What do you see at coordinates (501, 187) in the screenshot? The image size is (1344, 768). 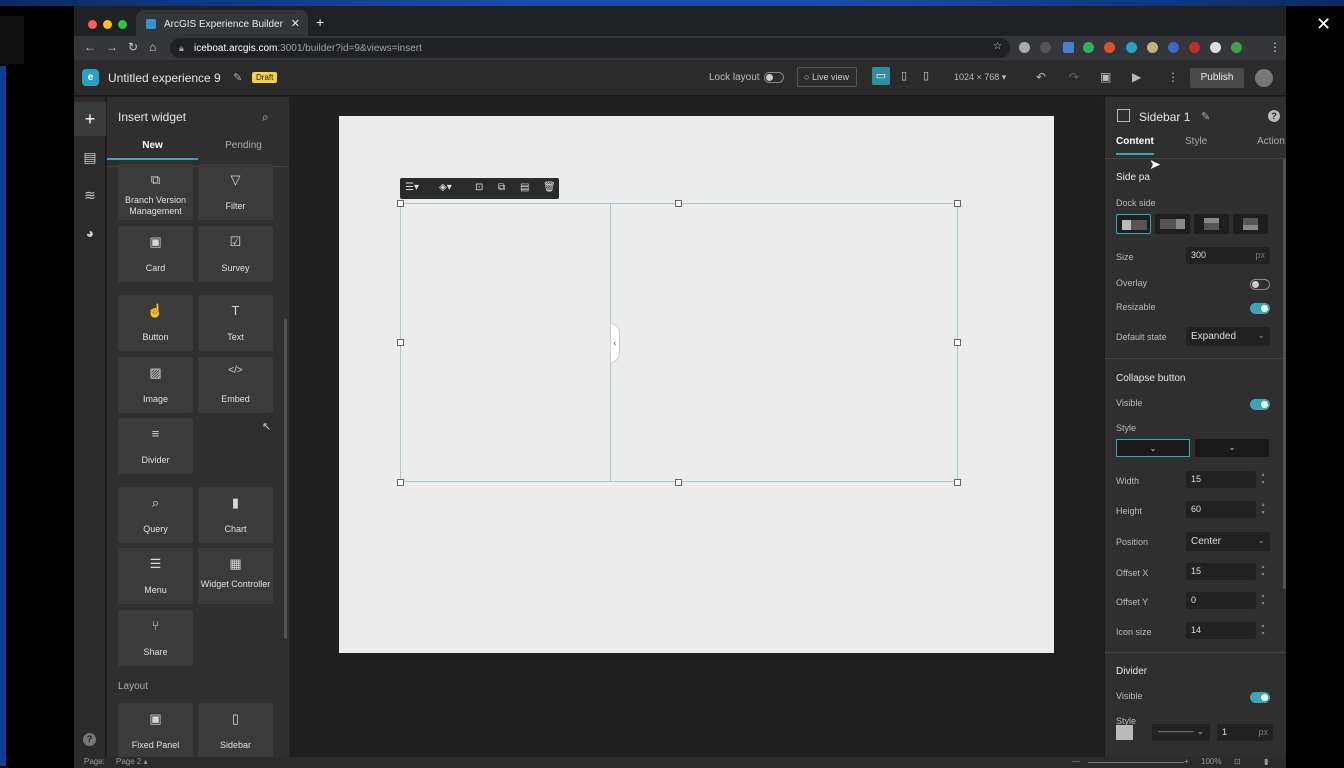 I see `duplicate-icon: ⧉` at bounding box center [501, 187].